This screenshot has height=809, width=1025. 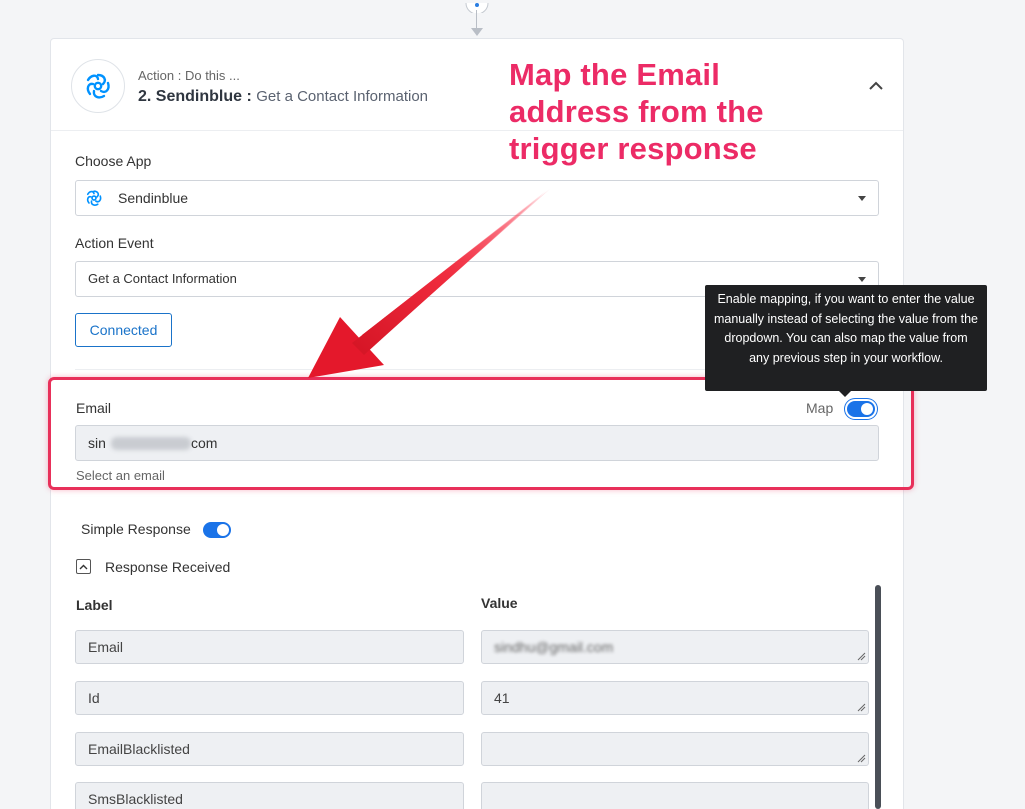 I want to click on scrollbar, so click(x=878, y=697).